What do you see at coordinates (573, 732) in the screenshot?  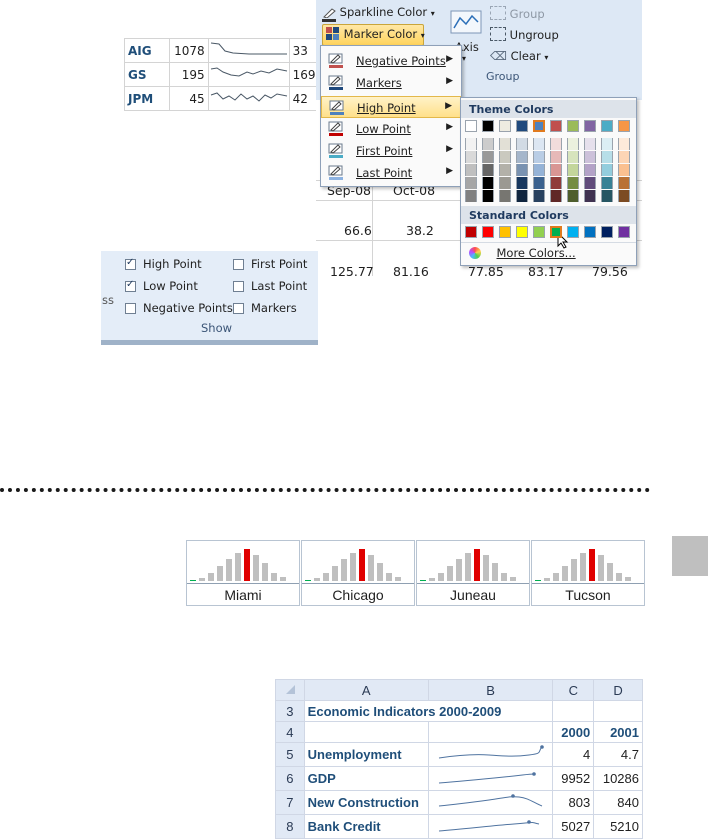 I see `year-header-cell: 2000` at bounding box center [573, 732].